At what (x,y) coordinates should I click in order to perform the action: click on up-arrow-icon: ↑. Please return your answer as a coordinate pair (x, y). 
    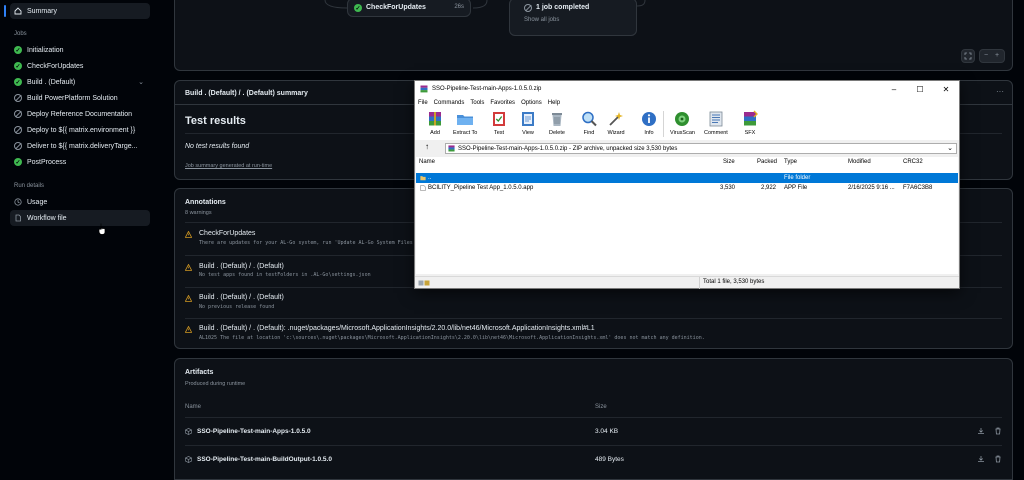
    Looking at the image, I should click on (427, 146).